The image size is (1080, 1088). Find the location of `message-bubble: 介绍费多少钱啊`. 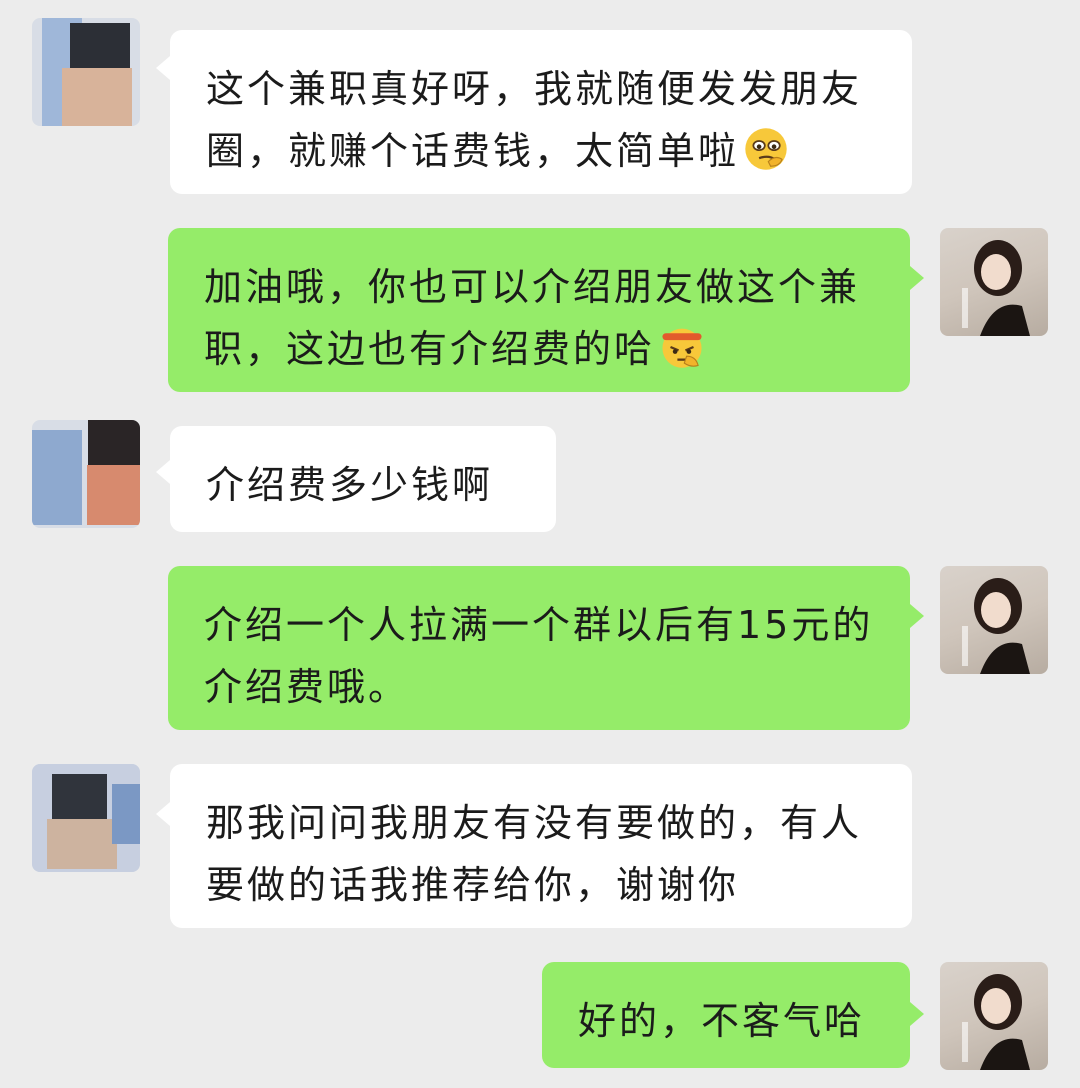

message-bubble: 介绍费多少钱啊 is located at coordinates (363, 479).